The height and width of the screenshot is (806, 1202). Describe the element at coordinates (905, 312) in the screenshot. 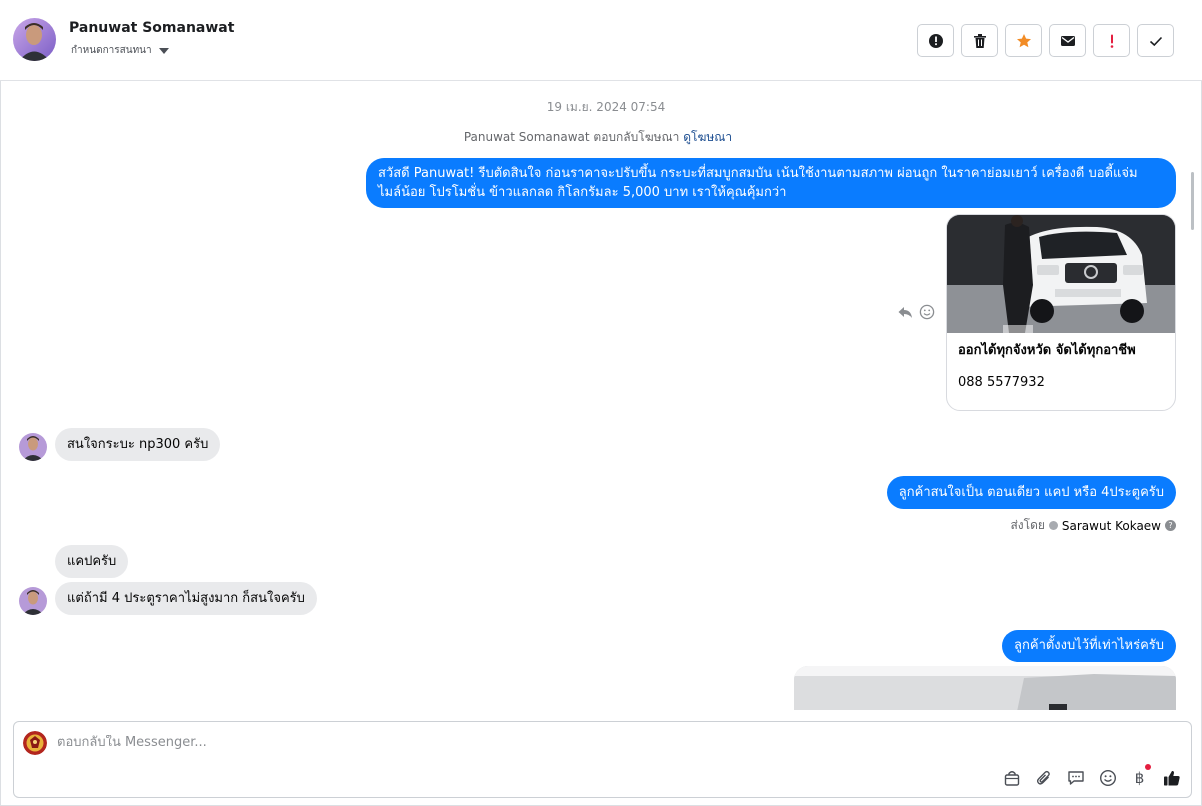

I see `reply-icon` at that location.